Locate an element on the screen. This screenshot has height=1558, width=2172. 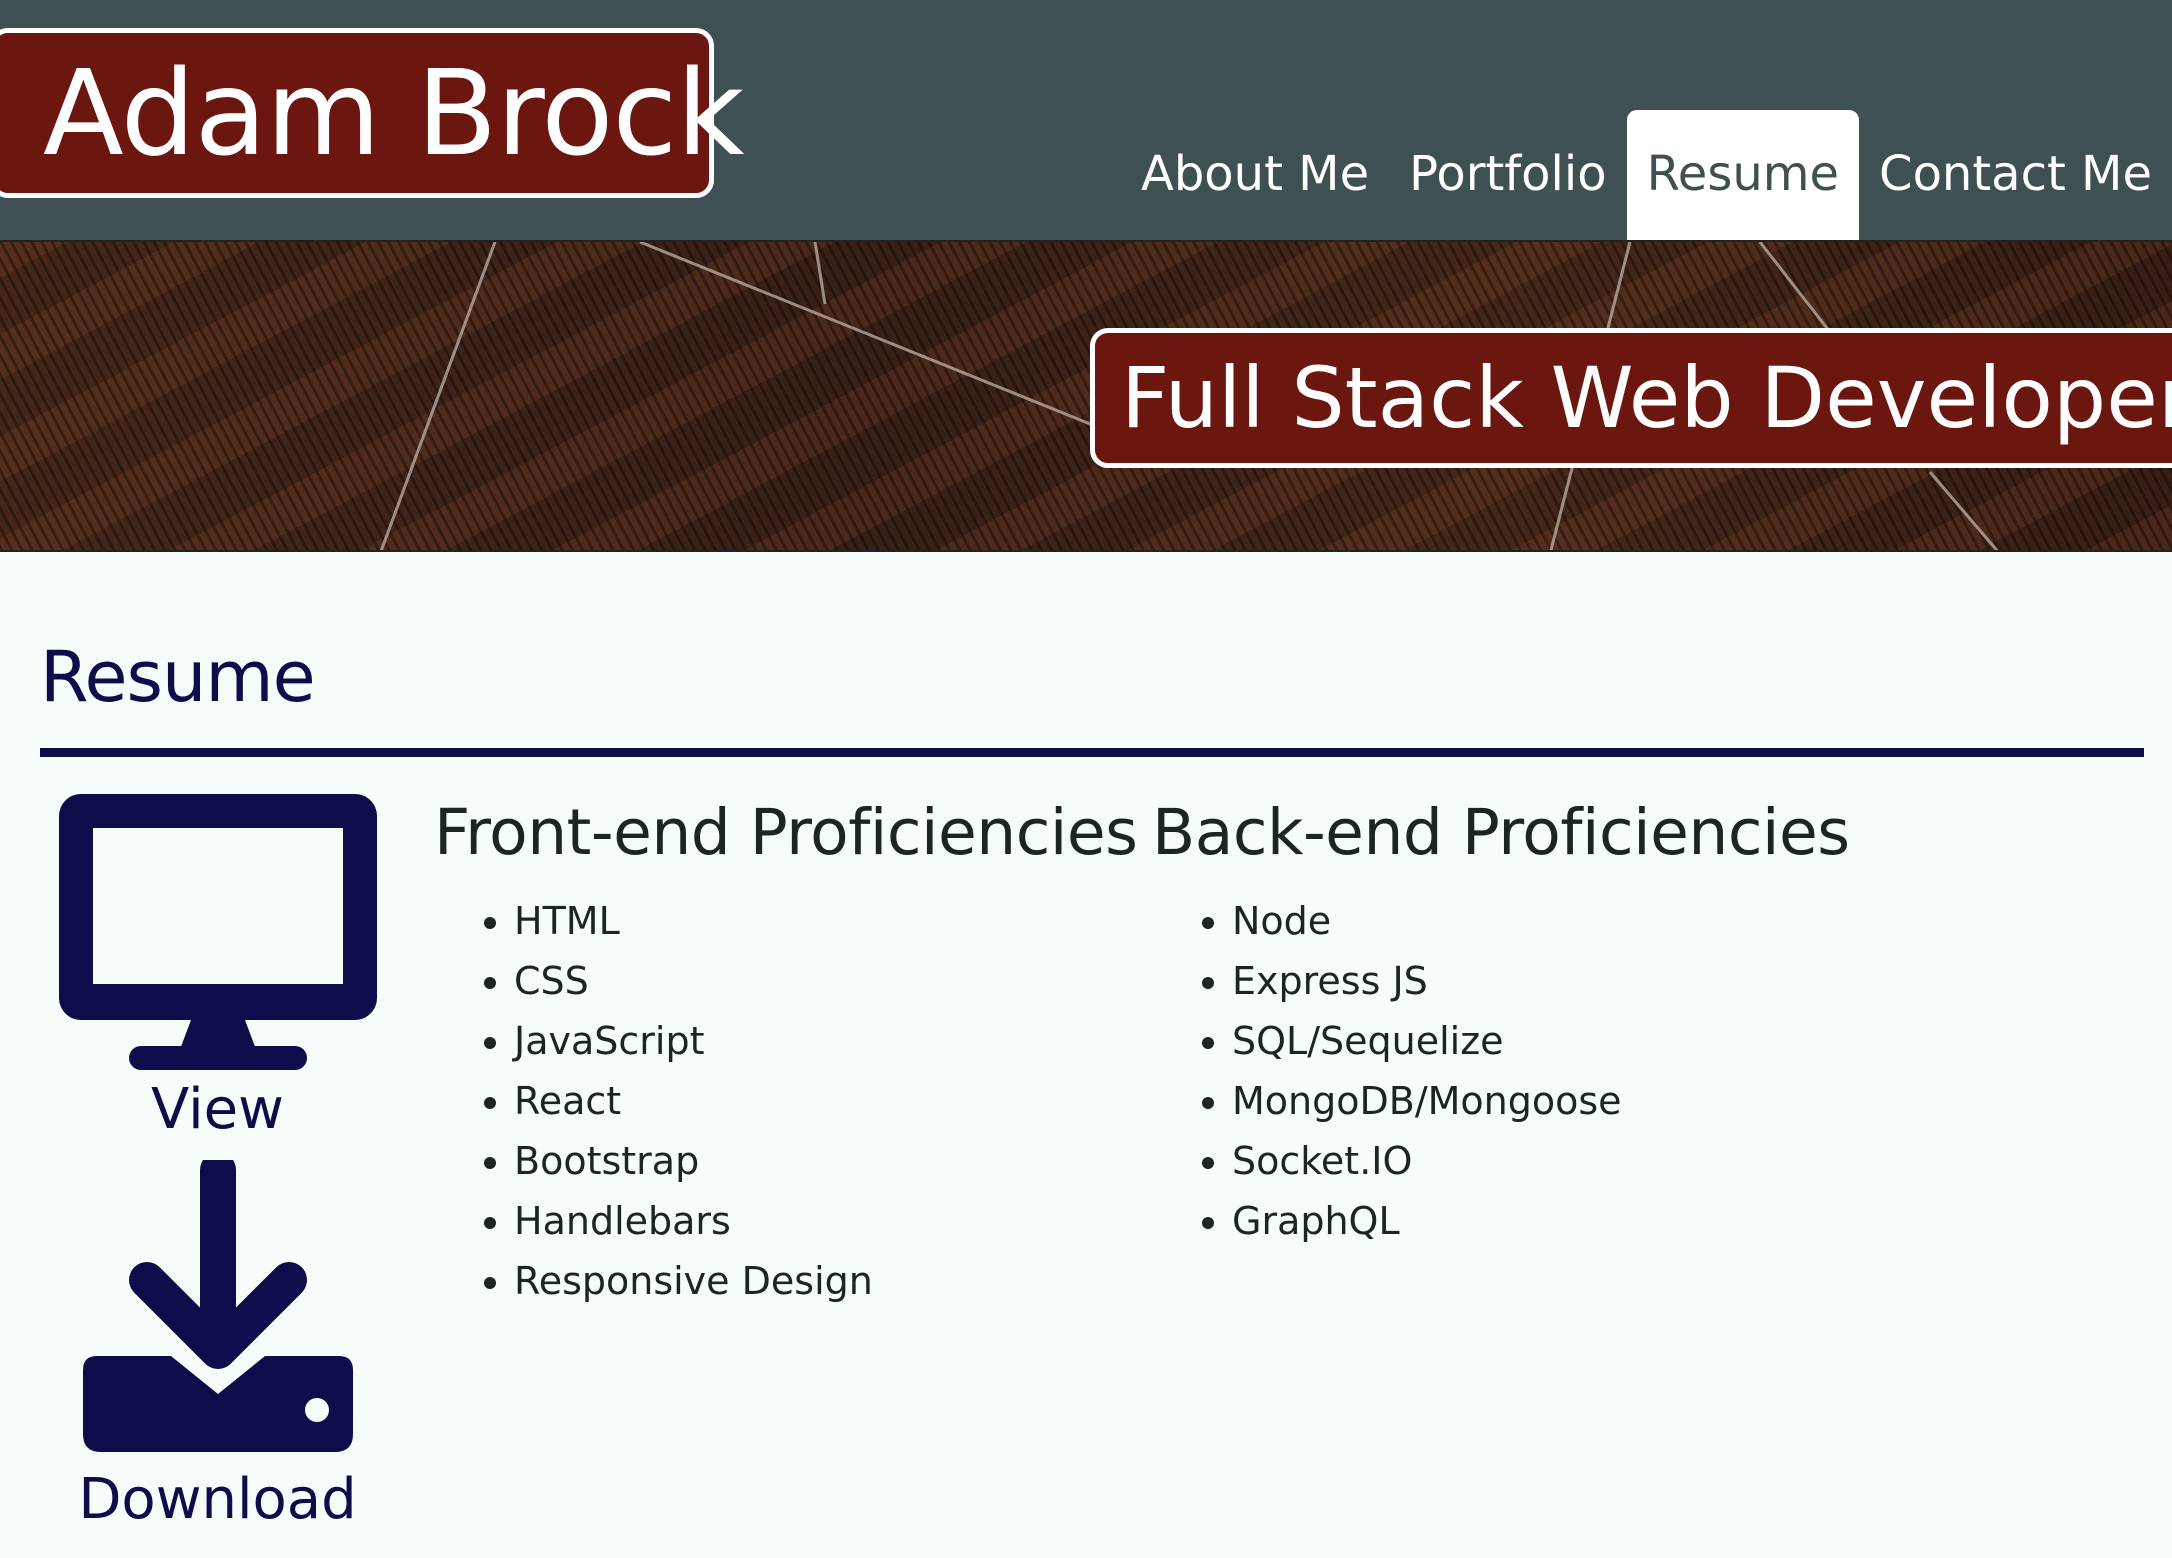
list-item: React is located at coordinates (825, 1101).